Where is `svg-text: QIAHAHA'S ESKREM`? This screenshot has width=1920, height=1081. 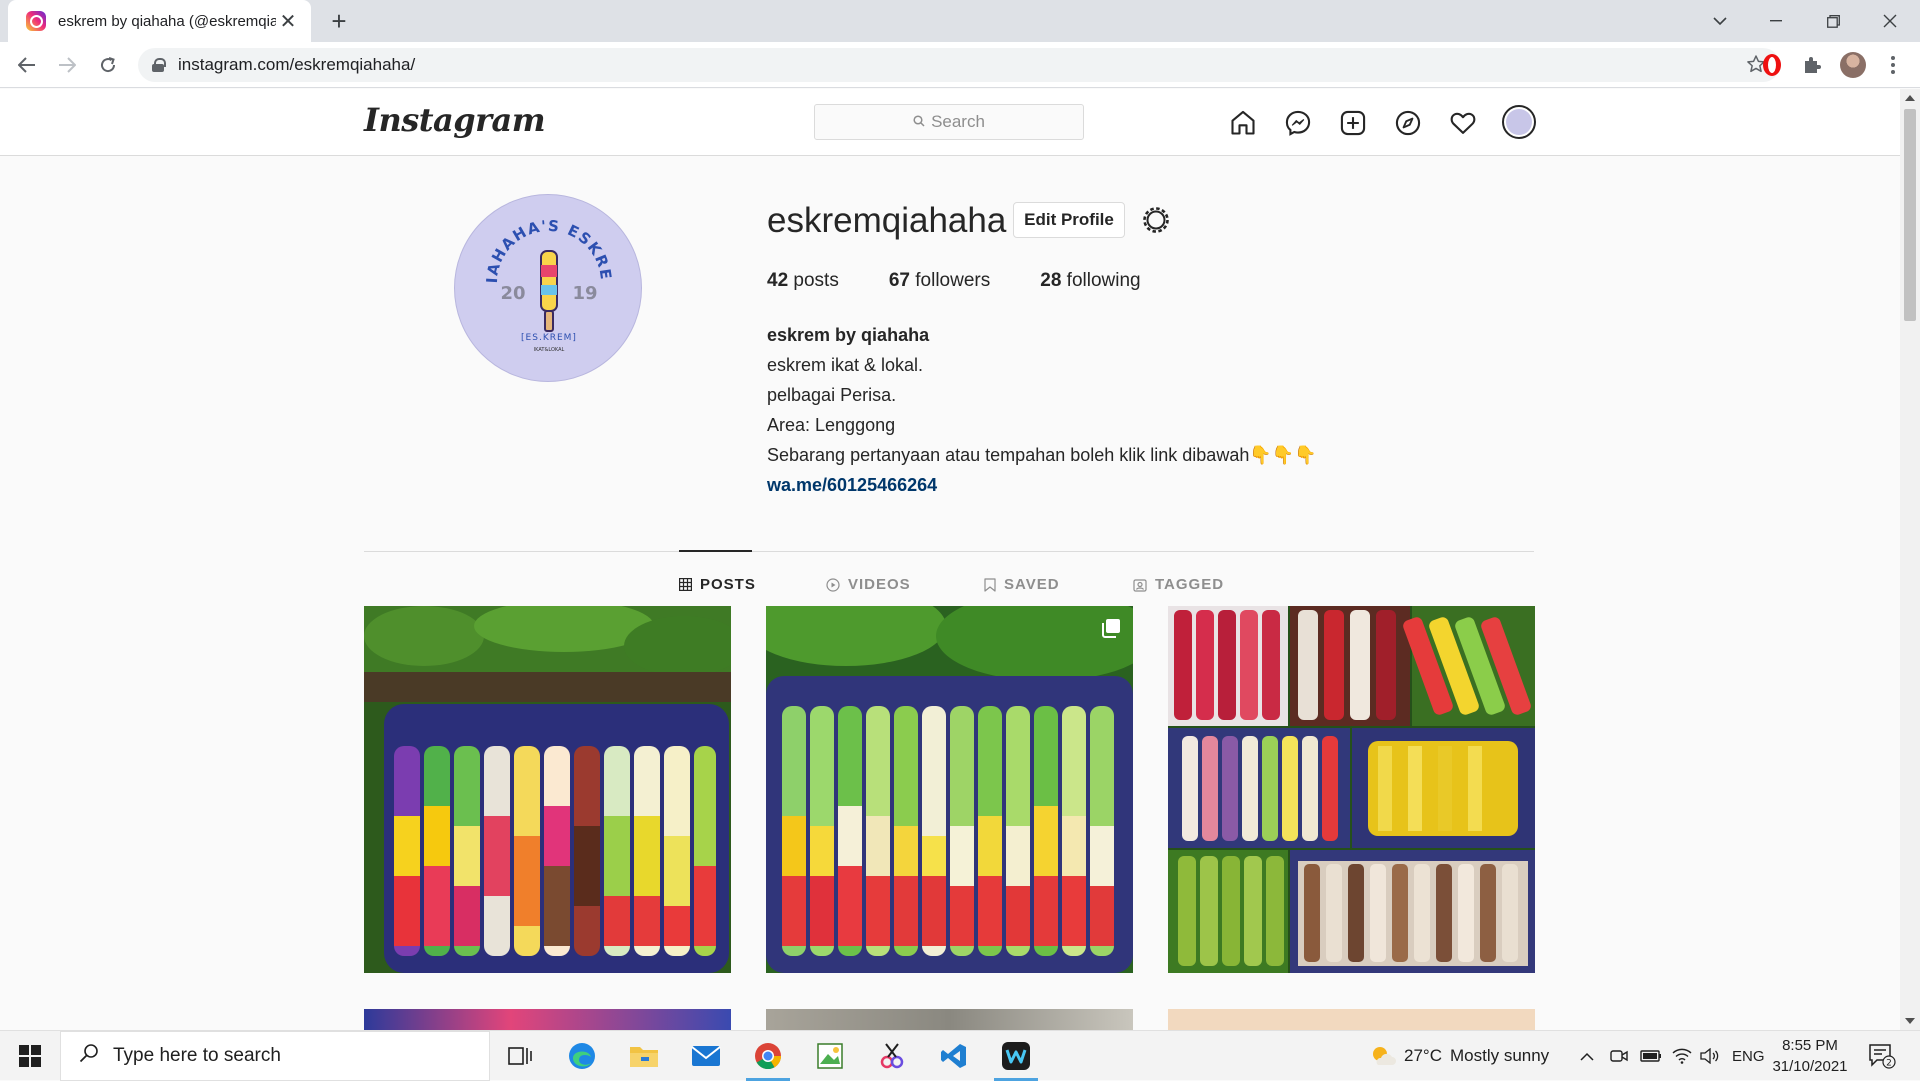
svg-text: QIAHAHA'S ESKREM is located at coordinates (535, 239).